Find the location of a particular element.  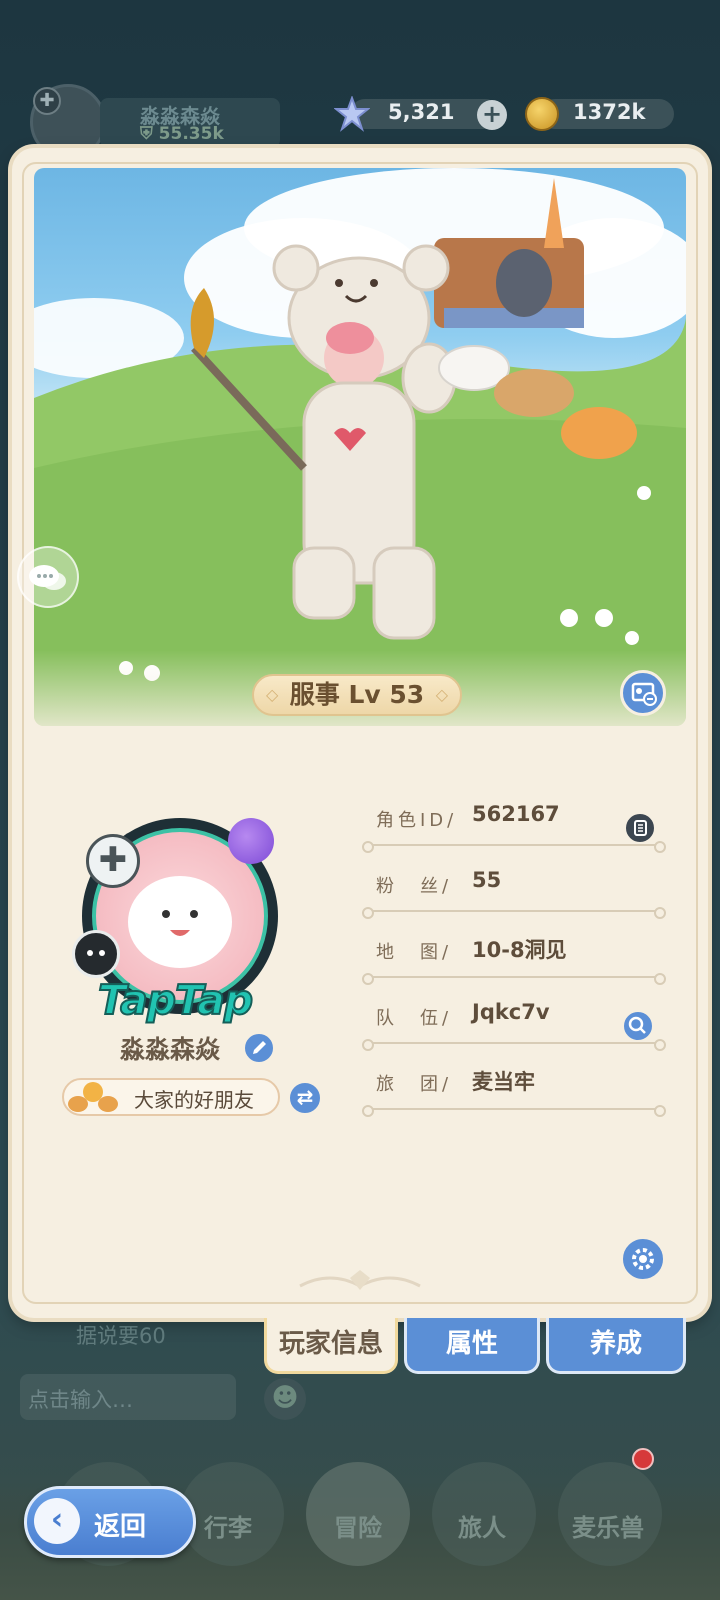

info-value: 10-8洞见 is located at coordinates (519, 950).